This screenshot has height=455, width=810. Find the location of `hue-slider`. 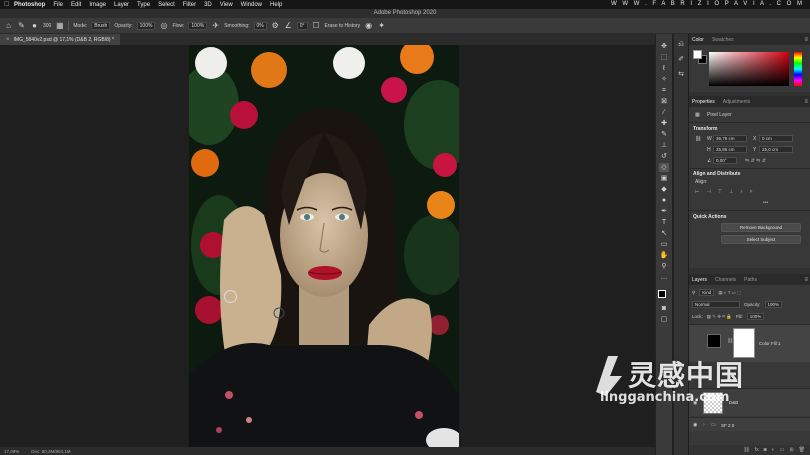

hue-slider is located at coordinates (798, 69).